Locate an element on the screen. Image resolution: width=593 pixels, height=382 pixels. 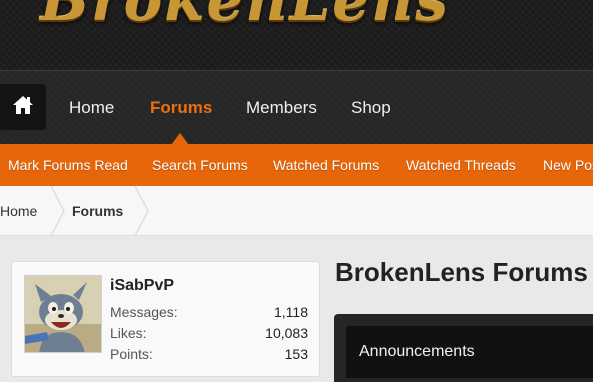
breadcrumb-forums: Forums is located at coordinates (97, 211).